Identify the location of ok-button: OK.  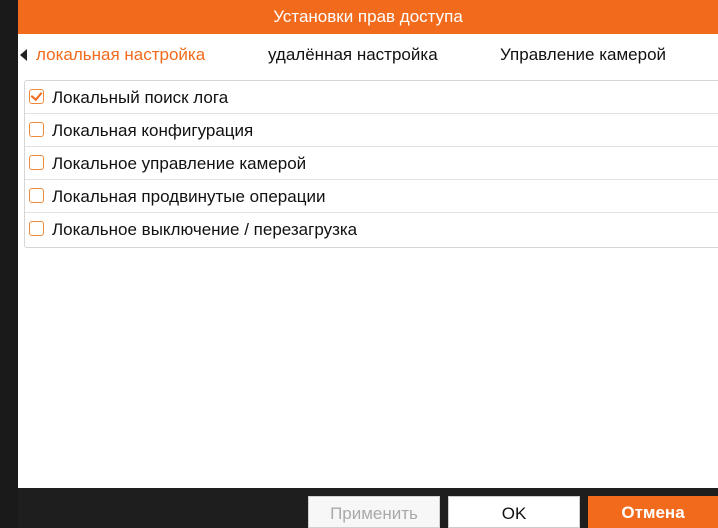
(514, 512).